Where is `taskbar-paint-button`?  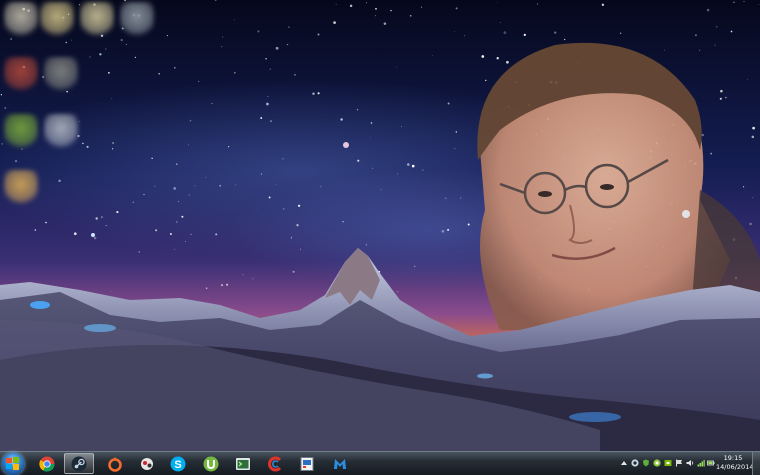
taskbar-paint-button is located at coordinates (307, 463).